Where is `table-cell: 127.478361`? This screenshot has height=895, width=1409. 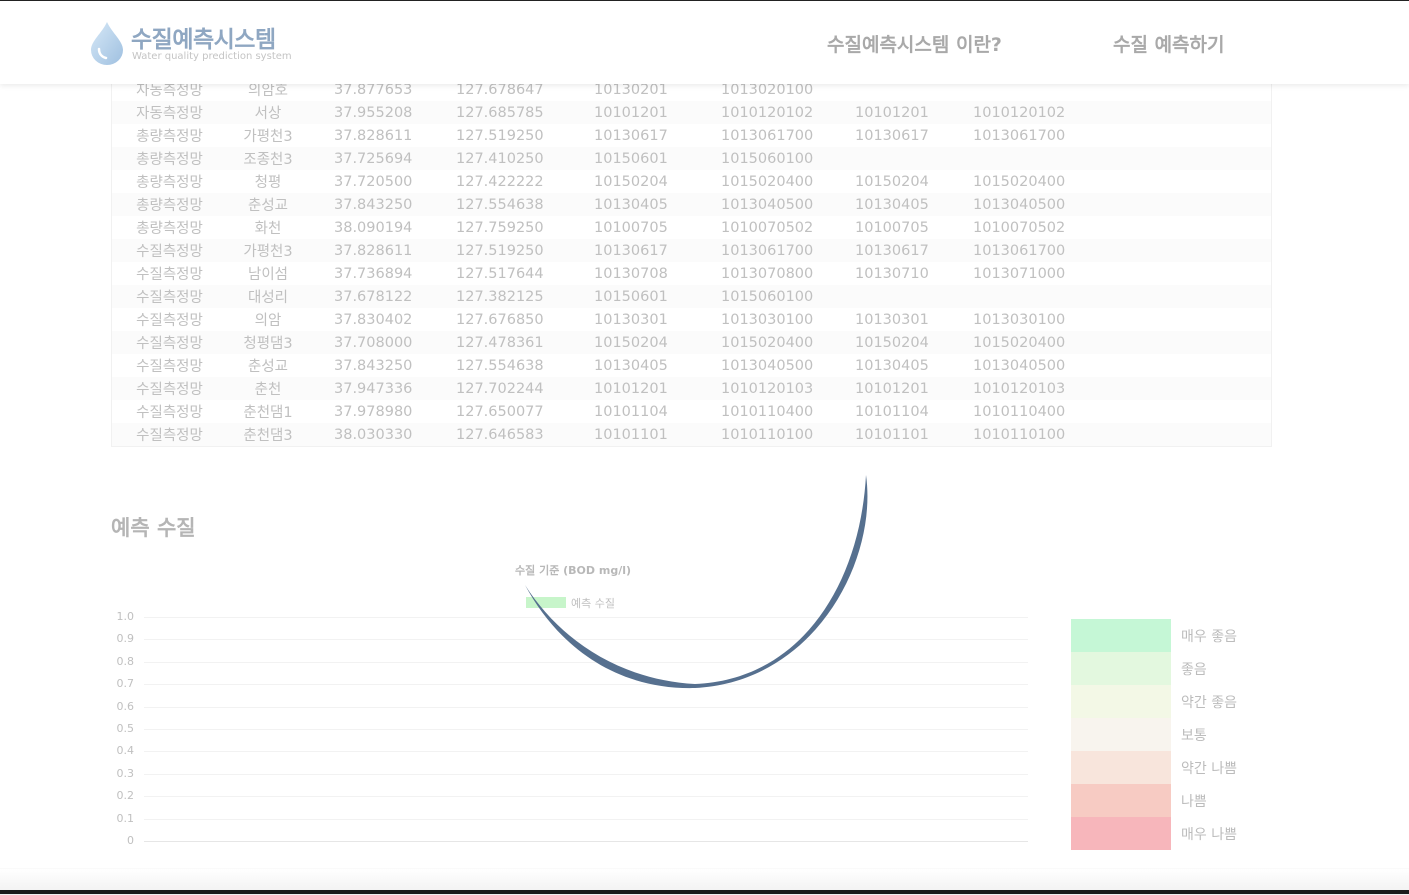
table-cell: 127.478361 is located at coordinates (525, 342).